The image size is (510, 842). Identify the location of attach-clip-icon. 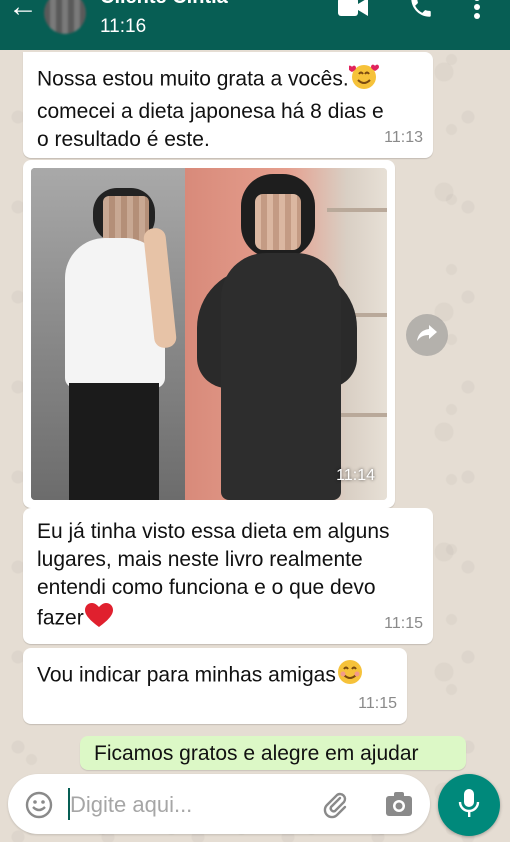
(336, 807).